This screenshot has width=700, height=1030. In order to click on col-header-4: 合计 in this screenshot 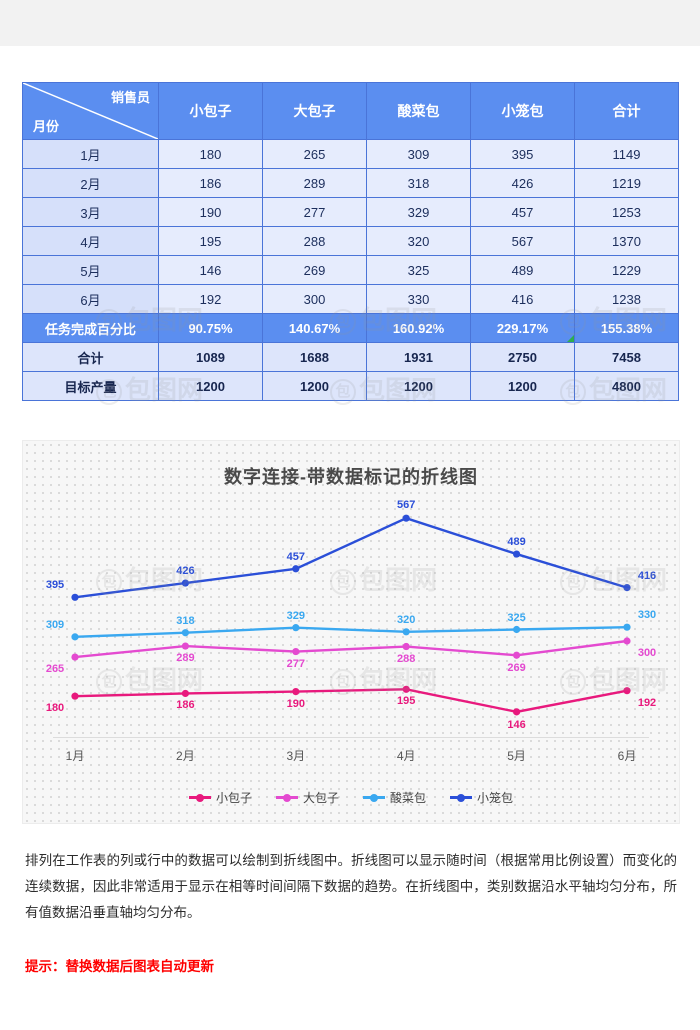, I will do `click(626, 111)`.